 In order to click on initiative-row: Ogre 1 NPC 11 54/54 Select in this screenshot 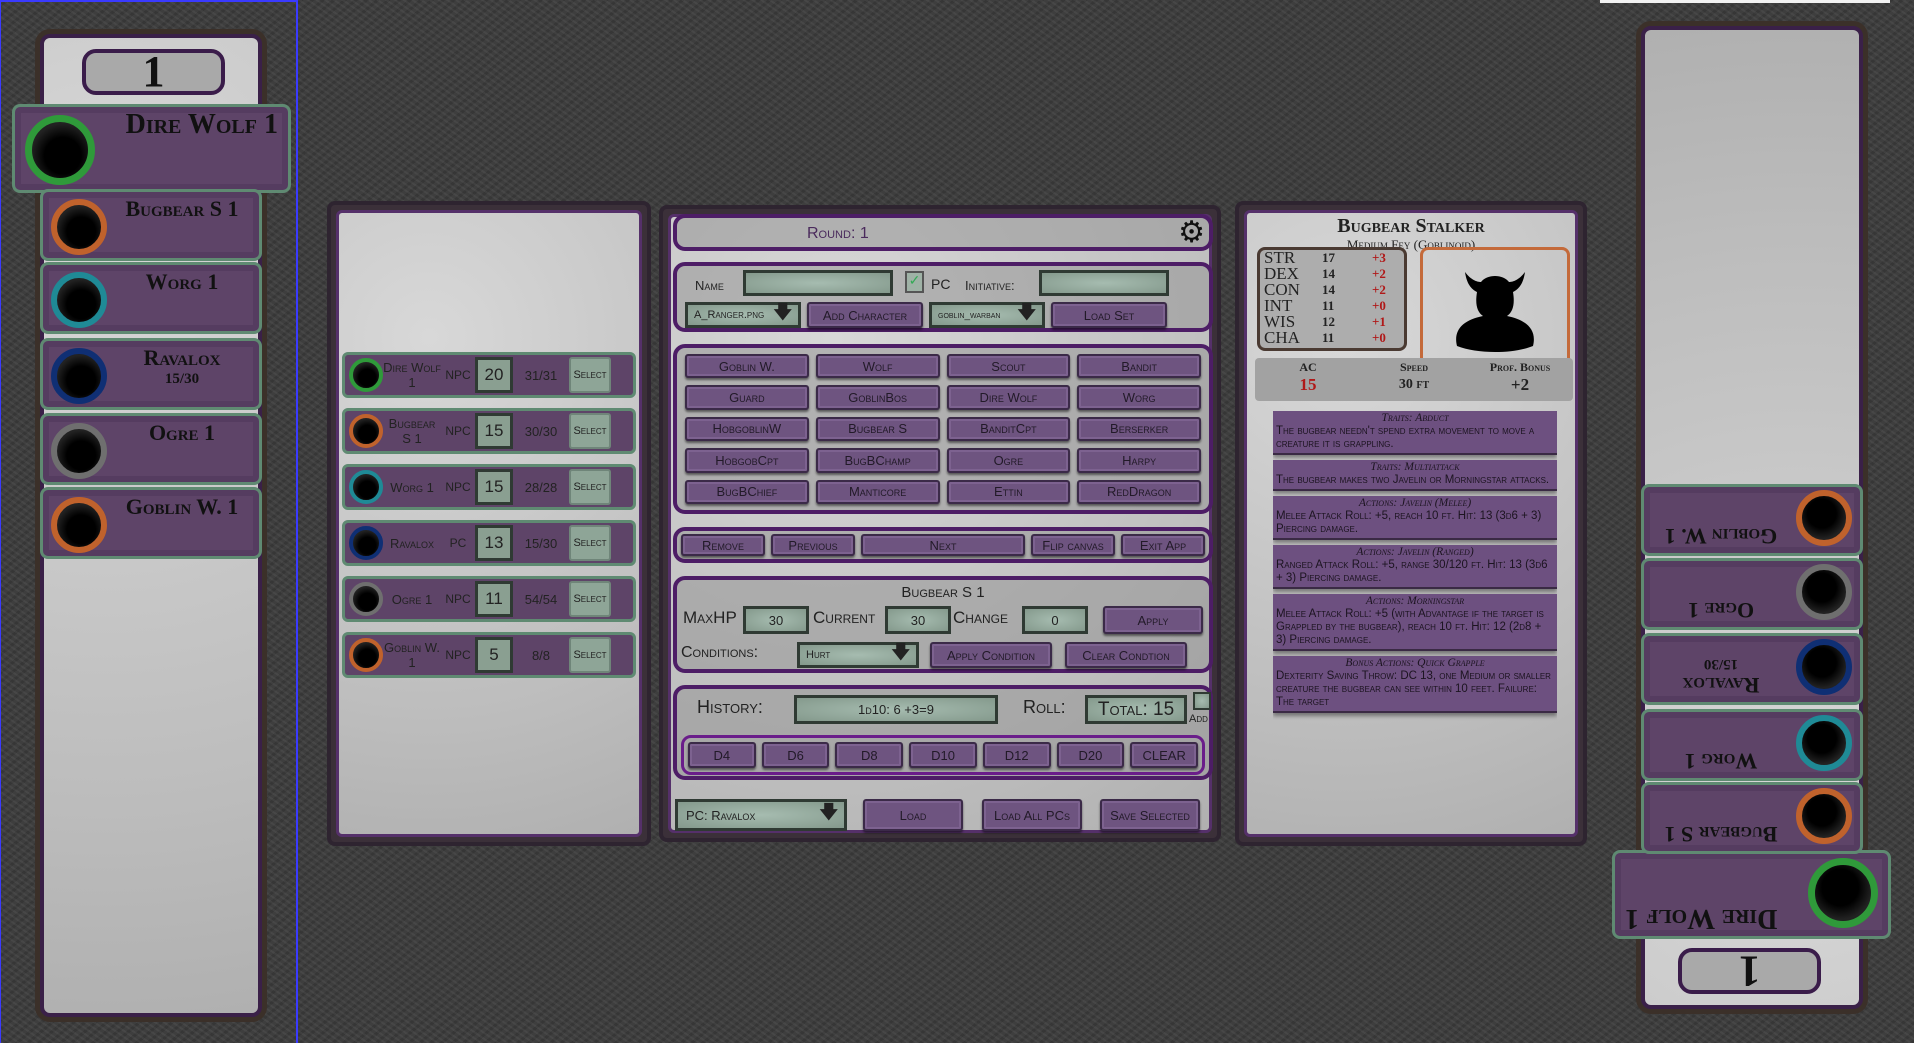, I will do `click(489, 599)`.